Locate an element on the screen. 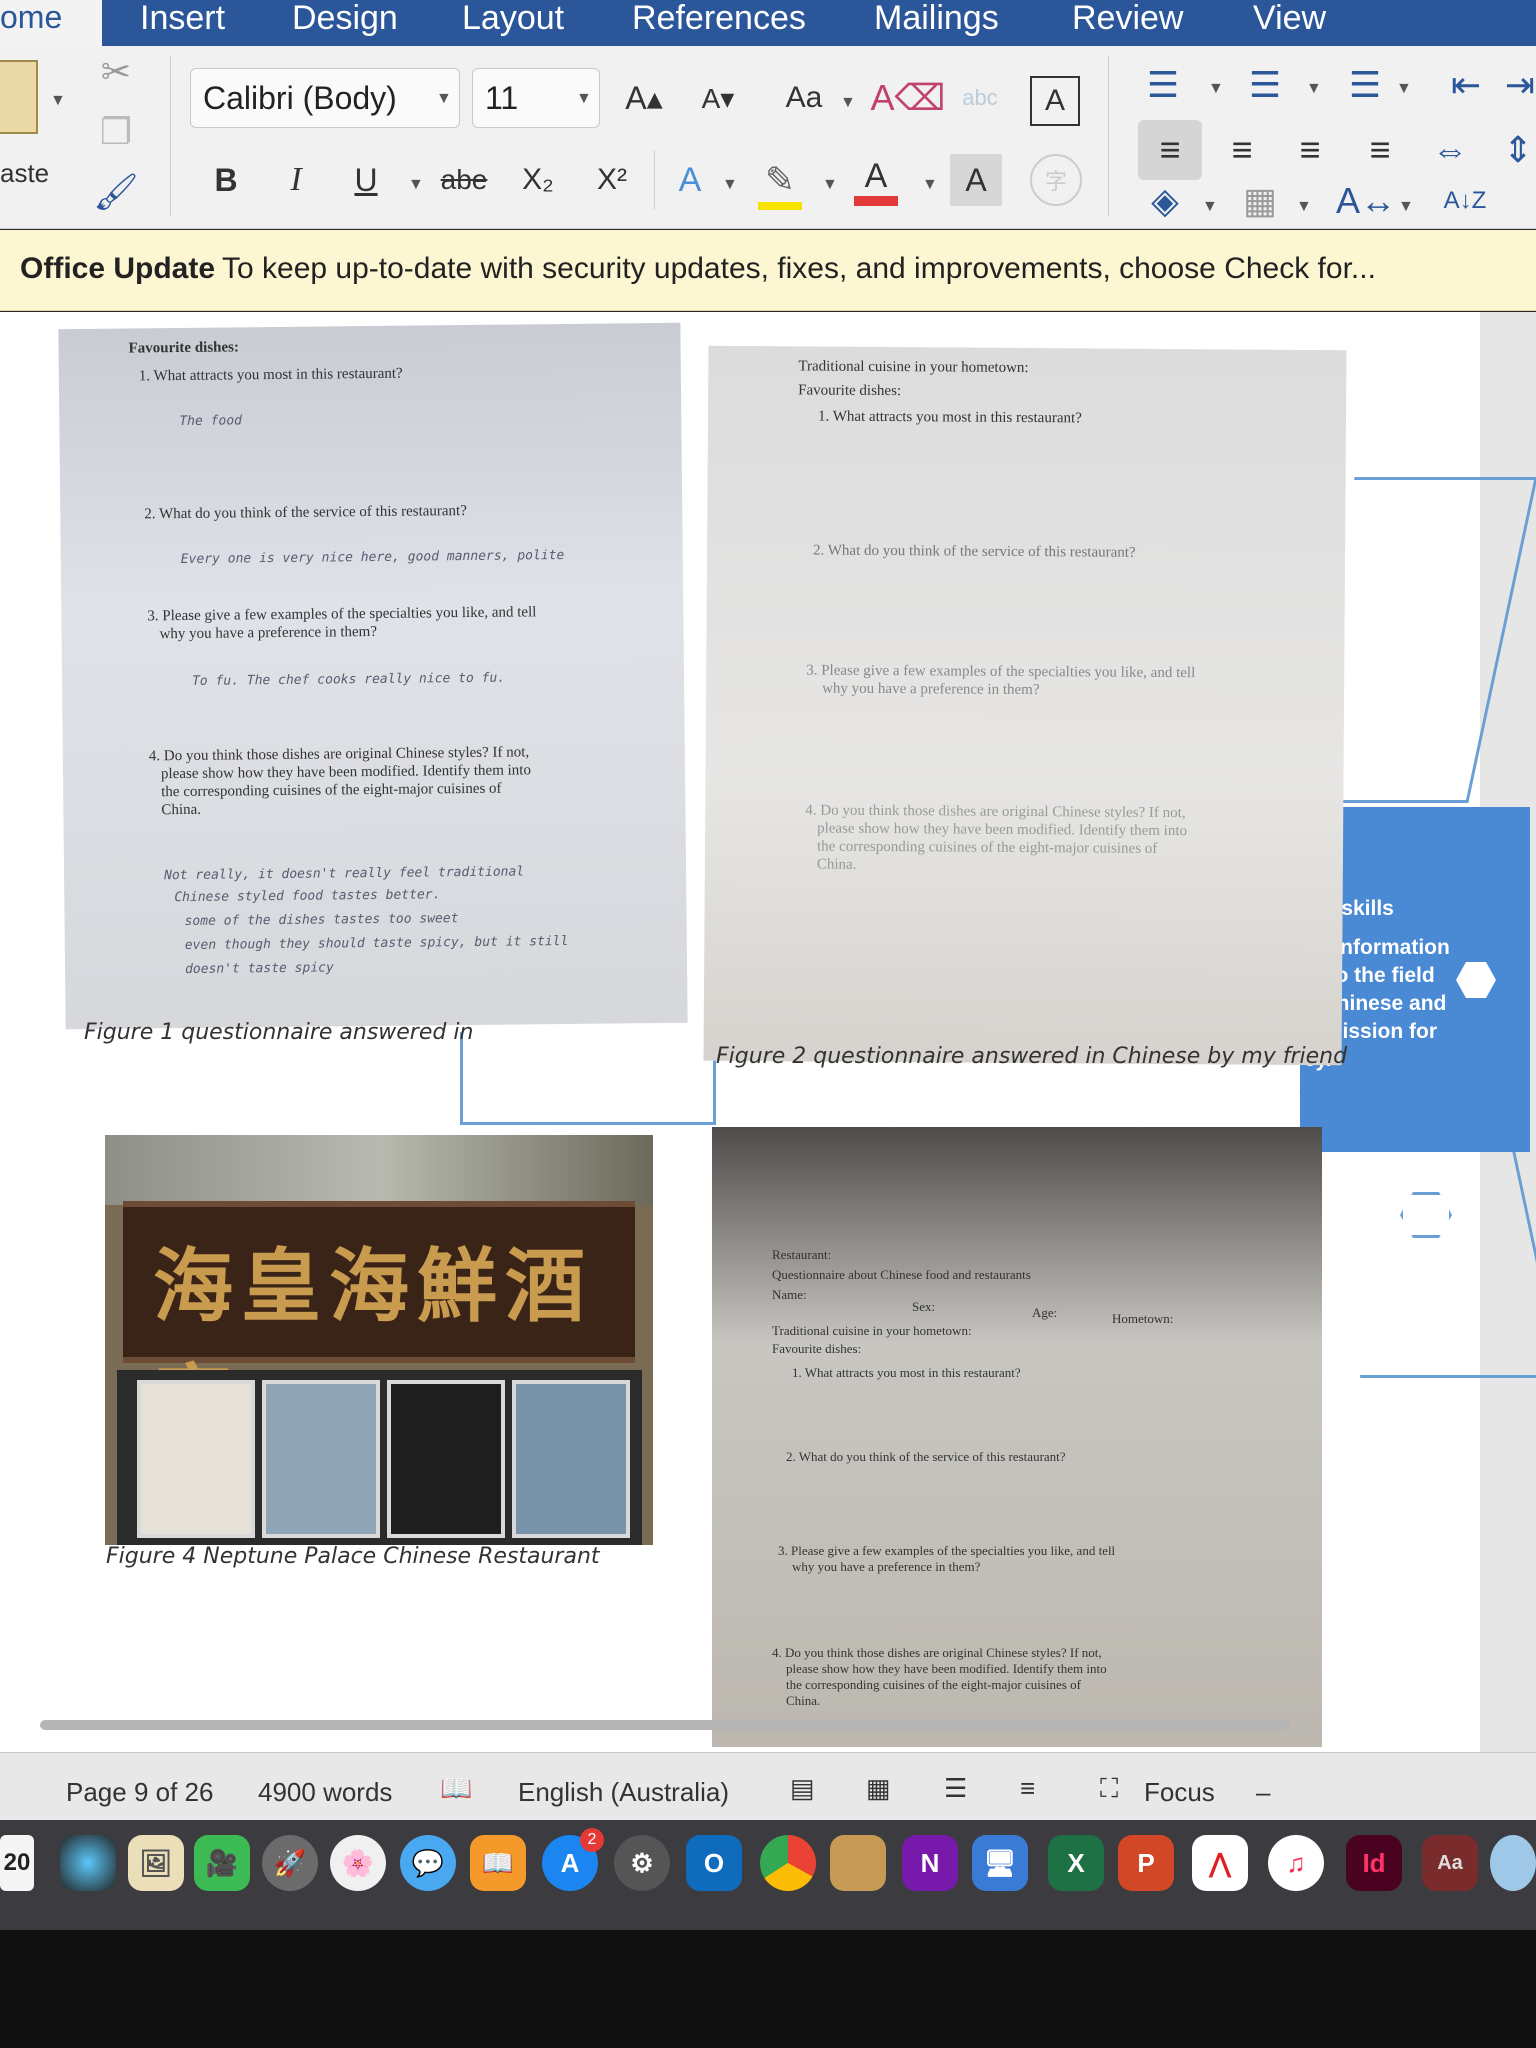 The width and height of the screenshot is (1536, 2048). screen-sharing-icon: 🖥 is located at coordinates (1000, 1863).